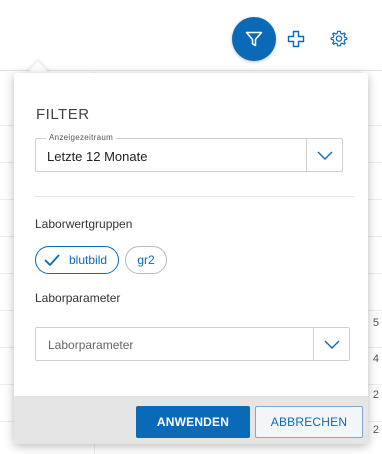  I want to click on popover-footer: ANWENDEN ABBRECHEN, so click(191, 420).